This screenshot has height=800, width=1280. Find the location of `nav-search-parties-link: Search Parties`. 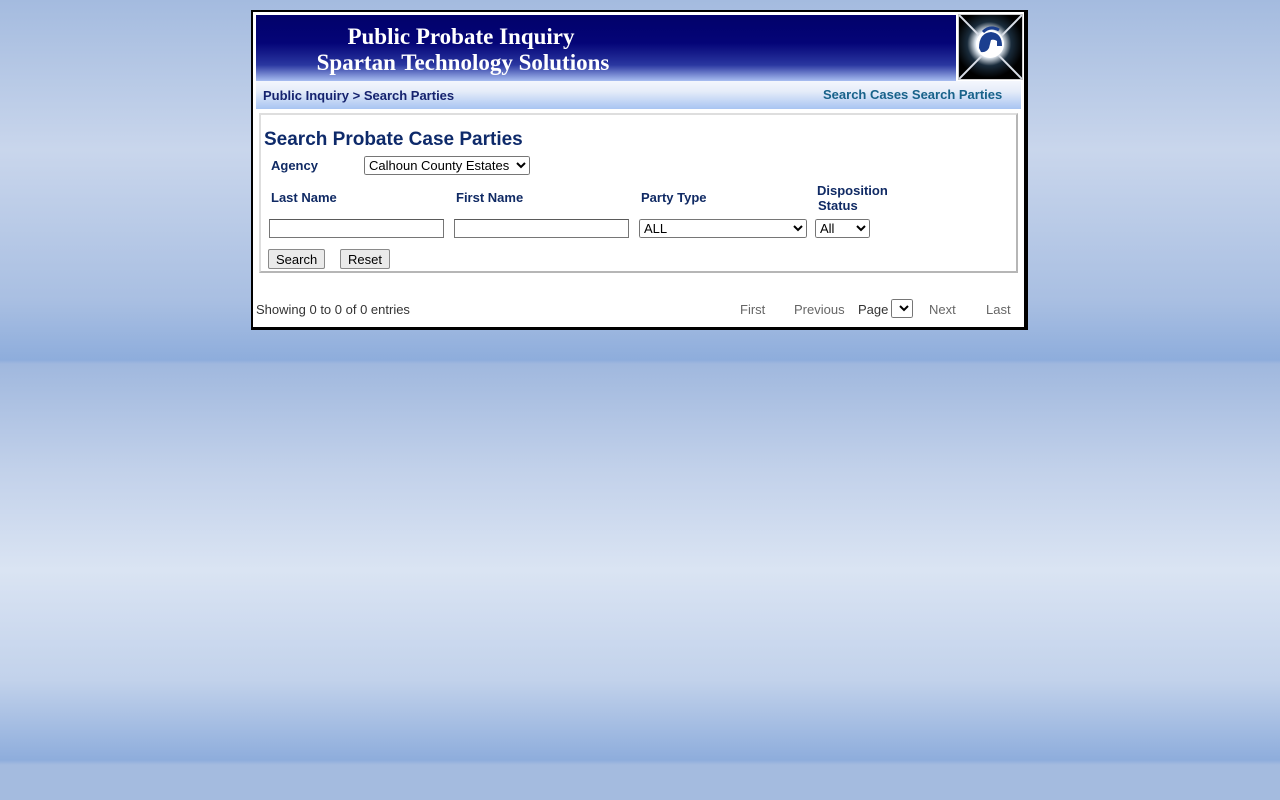

nav-search-parties-link: Search Parties is located at coordinates (957, 94).